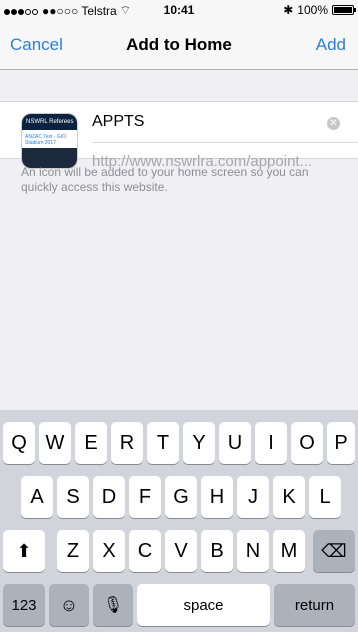 This screenshot has height=632, width=358. Describe the element at coordinates (179, 10) in the screenshot. I see `status-bar: ●●○○○ Telstra ⌔ 10:41 ✱ 100%` at that location.